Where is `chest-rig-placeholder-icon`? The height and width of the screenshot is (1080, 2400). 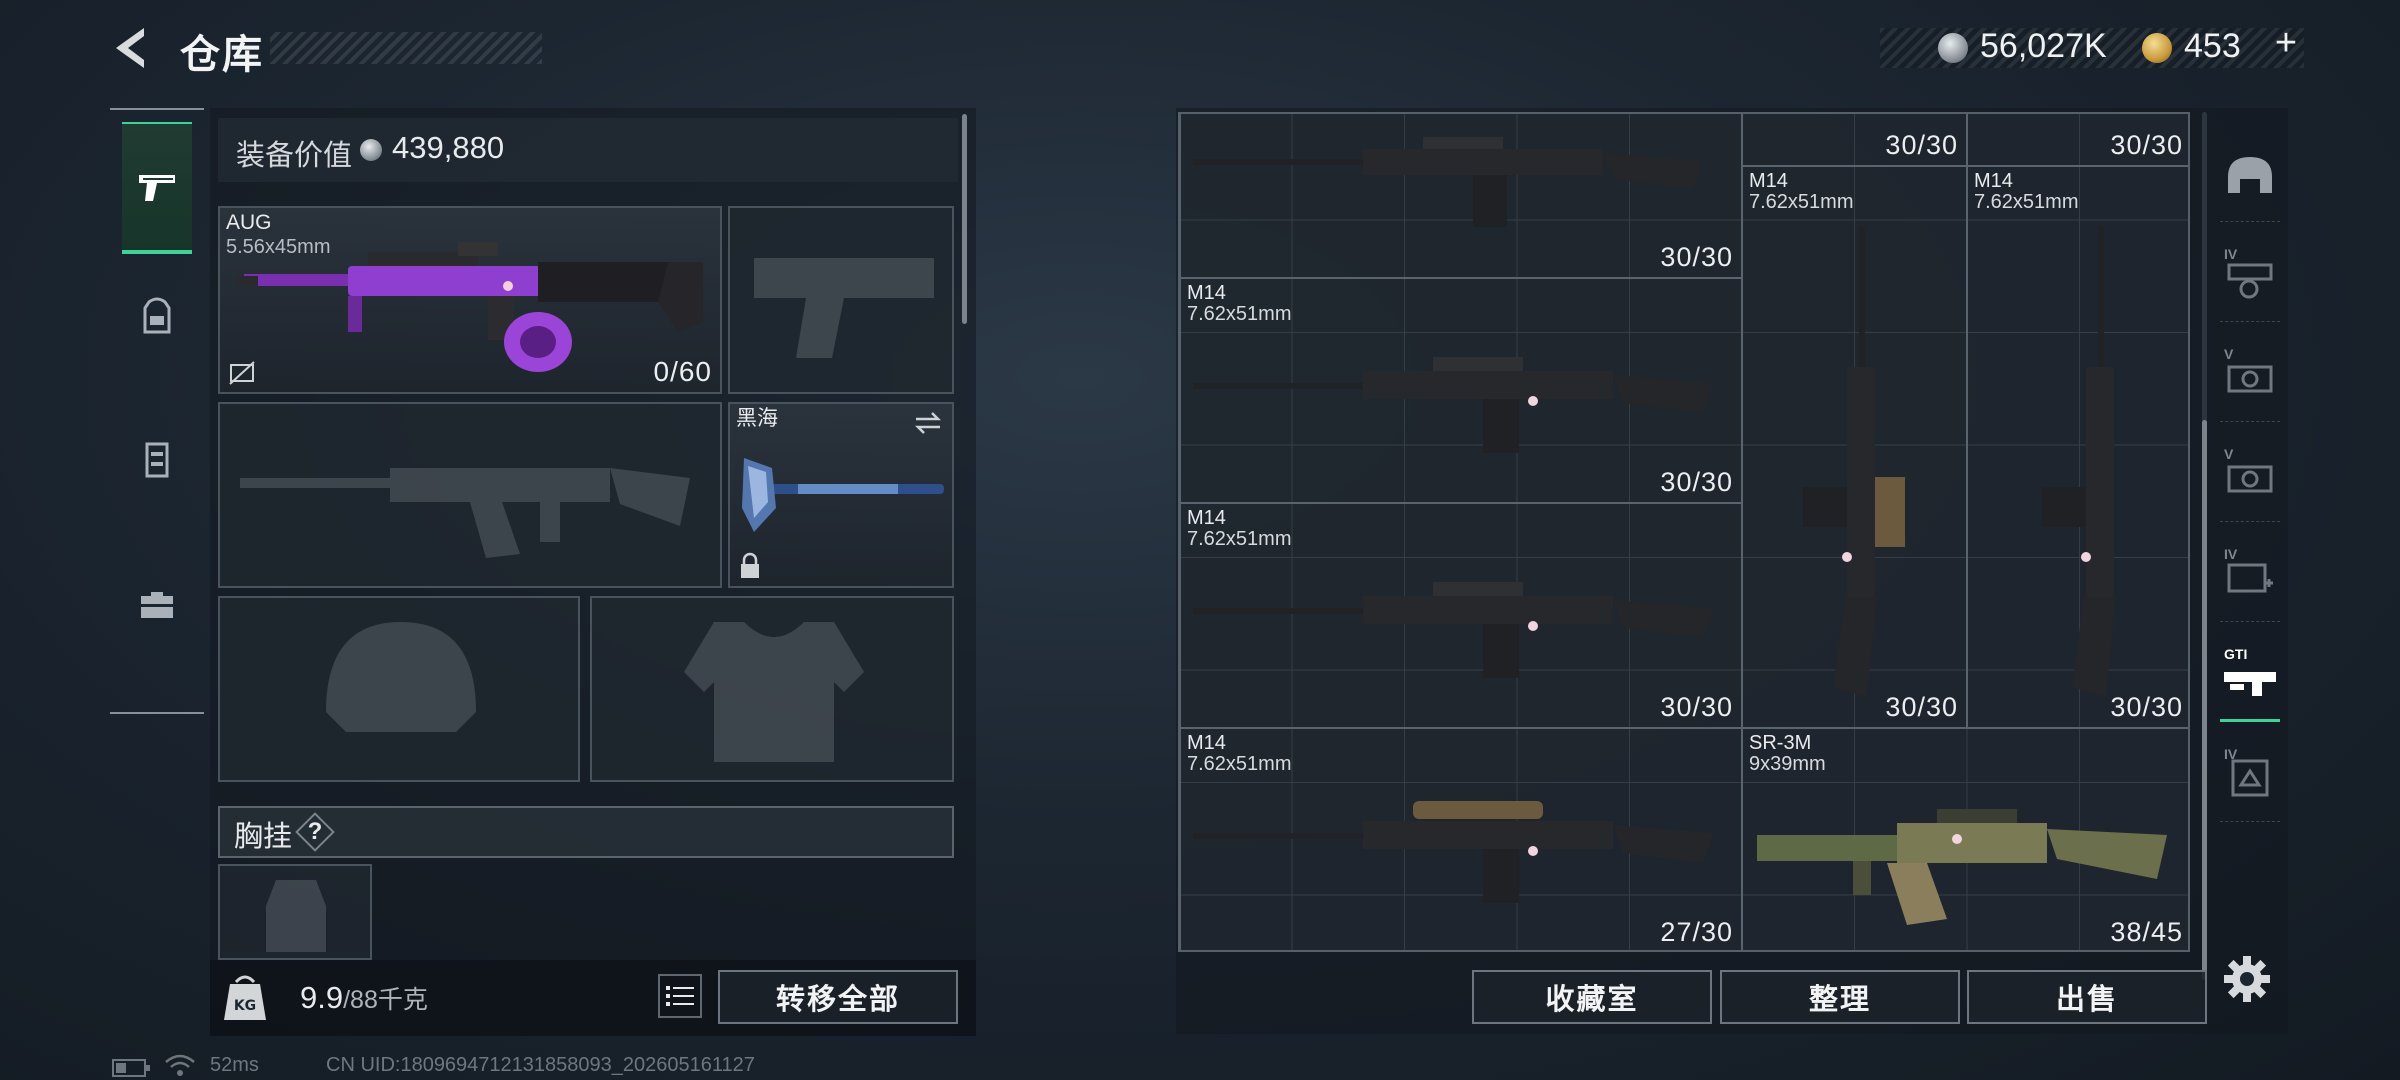 chest-rig-placeholder-icon is located at coordinates (296, 916).